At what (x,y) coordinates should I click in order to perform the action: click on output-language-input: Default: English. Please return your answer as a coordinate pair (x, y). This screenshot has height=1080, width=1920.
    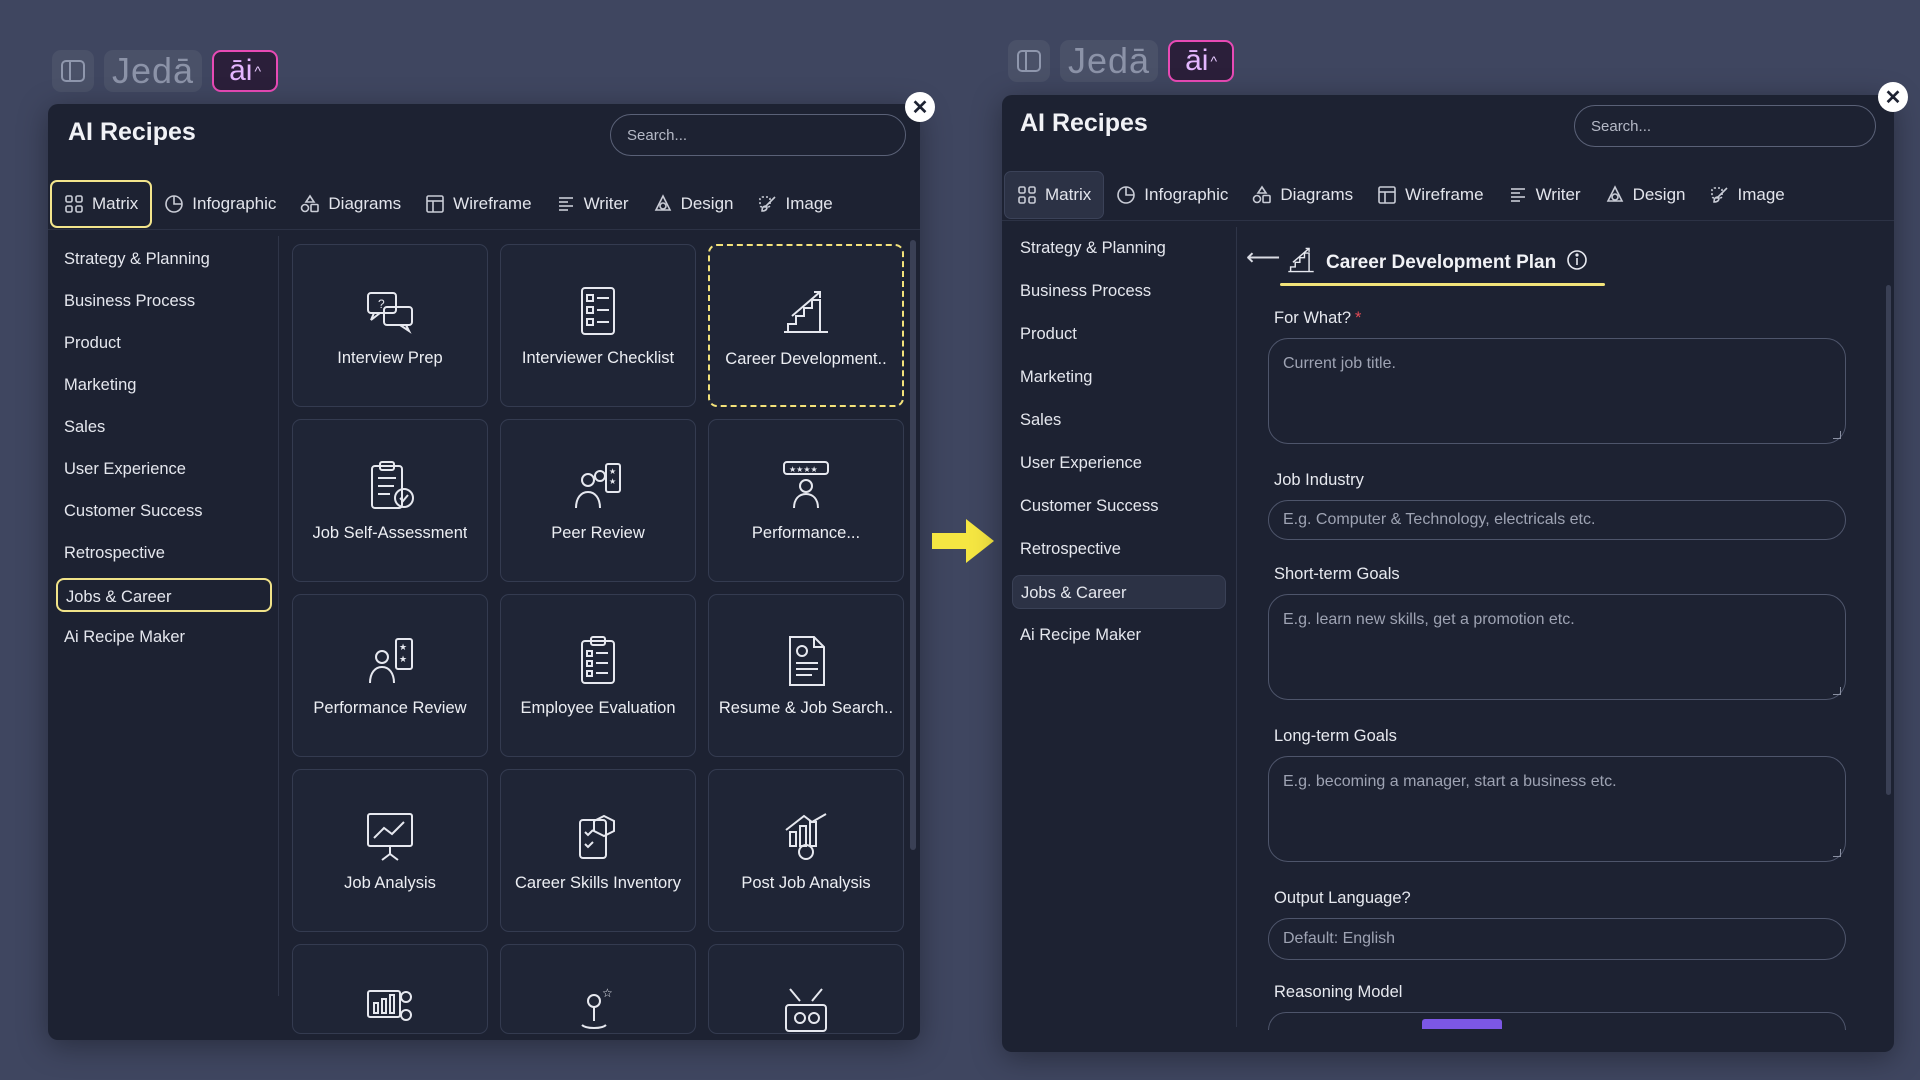
    Looking at the image, I should click on (1557, 939).